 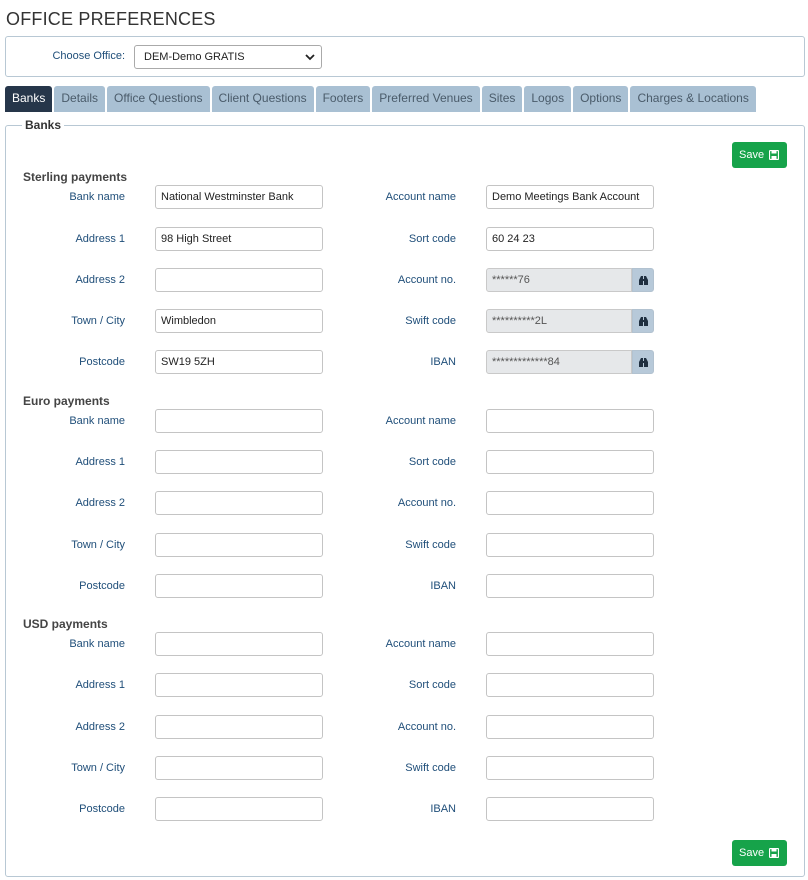 What do you see at coordinates (239, 586) in the screenshot?
I see `euro-postcode-input` at bounding box center [239, 586].